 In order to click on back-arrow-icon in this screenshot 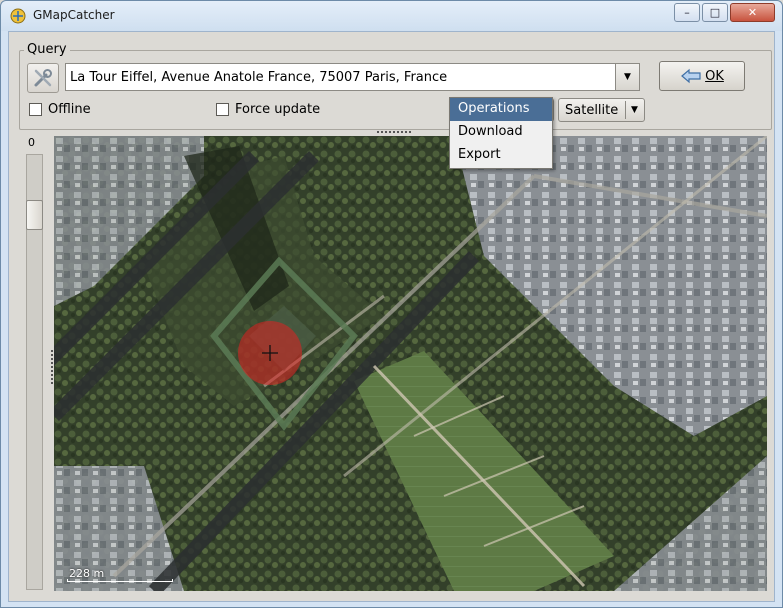, I will do `click(691, 76)`.